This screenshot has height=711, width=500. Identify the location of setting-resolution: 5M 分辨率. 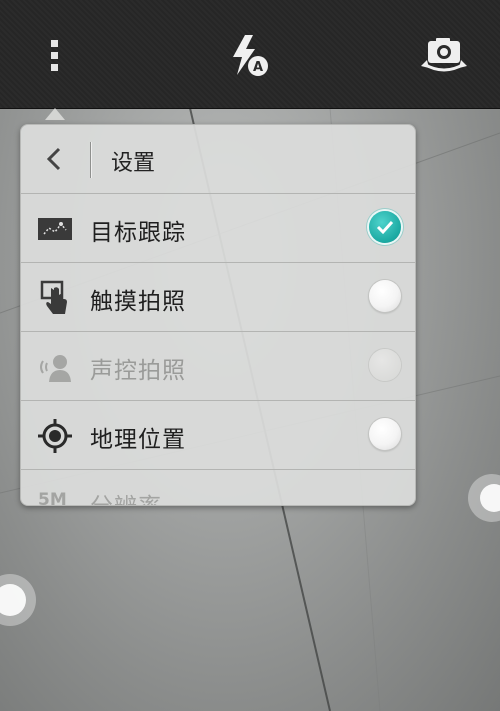
(218, 488).